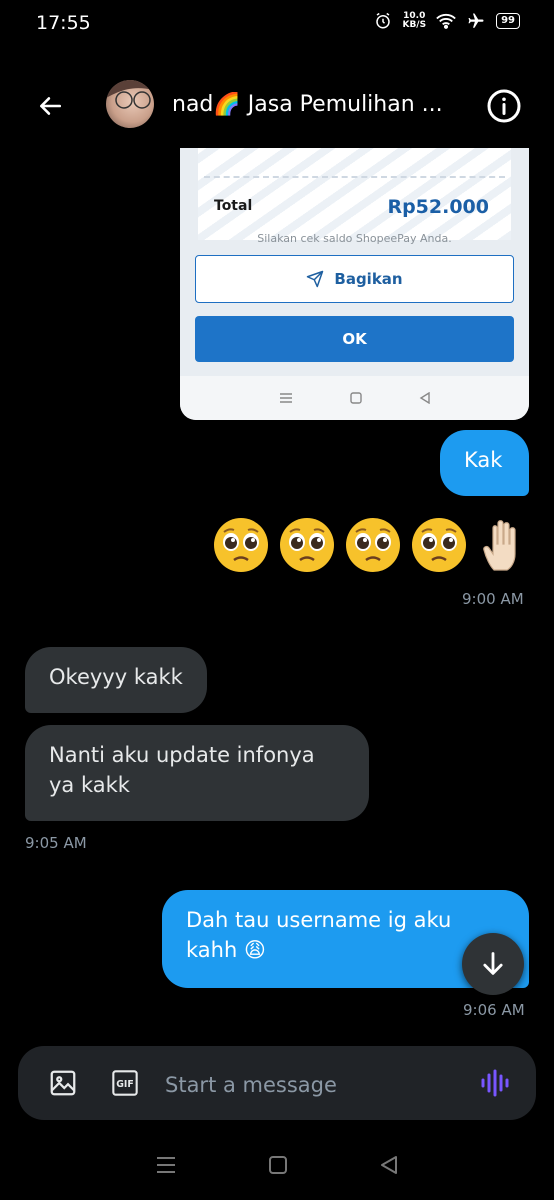 This screenshot has height=1200, width=554. Describe the element at coordinates (319, 935) in the screenshot. I see `message-text: Dah tau username ig aku kahh 😩` at that location.